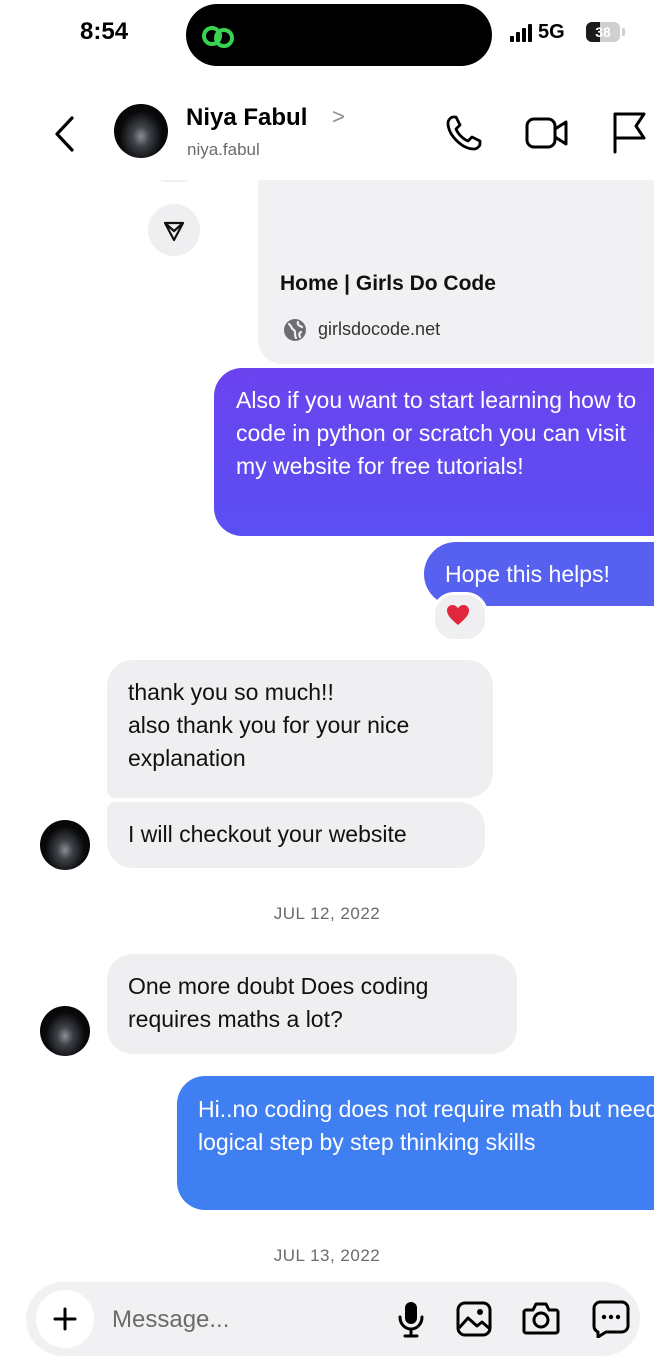  Describe the element at coordinates (104, 31) in the screenshot. I see `status-time: 8:54` at that location.